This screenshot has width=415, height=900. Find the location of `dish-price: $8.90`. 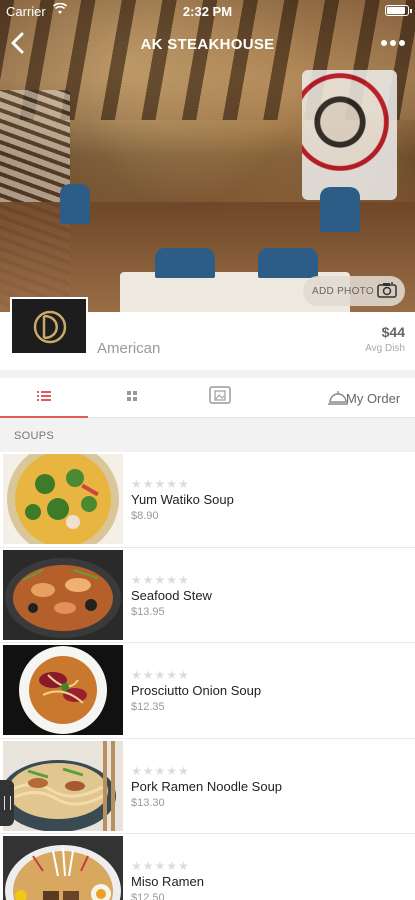

dish-price: $8.90 is located at coordinates (145, 516).